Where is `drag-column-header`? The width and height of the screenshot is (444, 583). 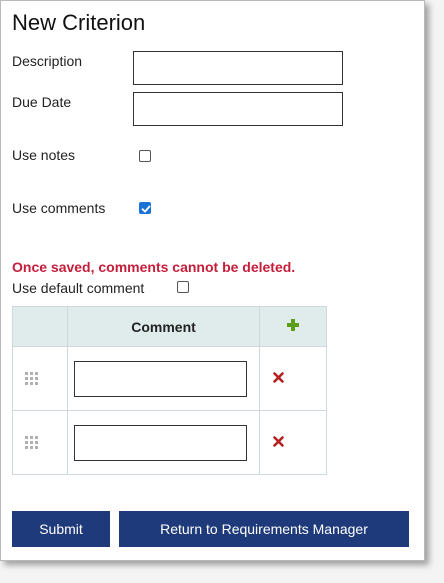 drag-column-header is located at coordinates (40, 326).